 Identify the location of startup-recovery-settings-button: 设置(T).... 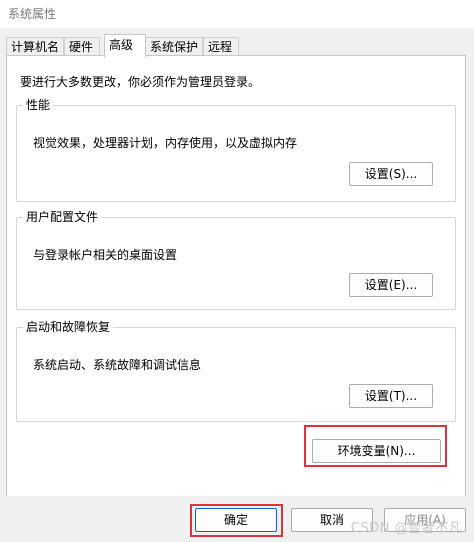
(391, 396).